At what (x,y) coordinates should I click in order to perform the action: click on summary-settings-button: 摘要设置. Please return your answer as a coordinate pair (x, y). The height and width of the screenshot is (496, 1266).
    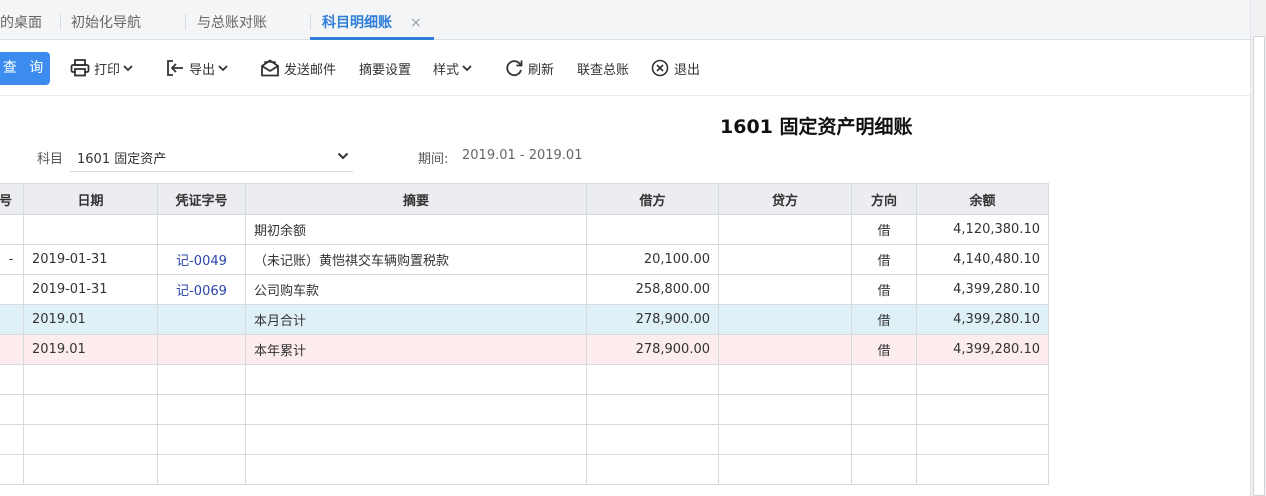
    Looking at the image, I should click on (385, 68).